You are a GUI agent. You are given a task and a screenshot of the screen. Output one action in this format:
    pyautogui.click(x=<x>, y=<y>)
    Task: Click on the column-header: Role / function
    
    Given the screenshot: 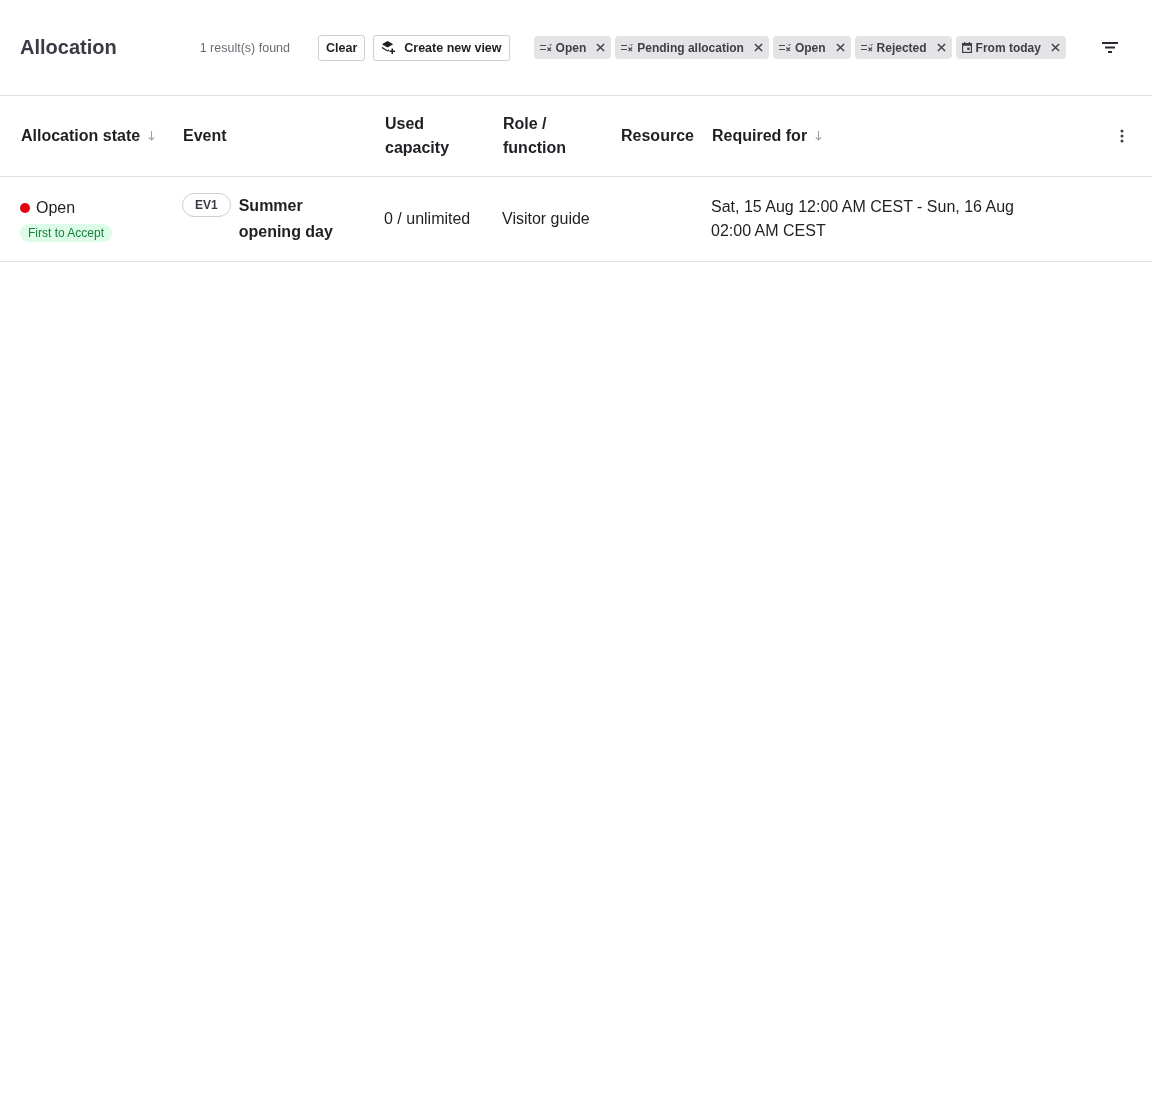 What is the action you would take?
    pyautogui.click(x=535, y=136)
    